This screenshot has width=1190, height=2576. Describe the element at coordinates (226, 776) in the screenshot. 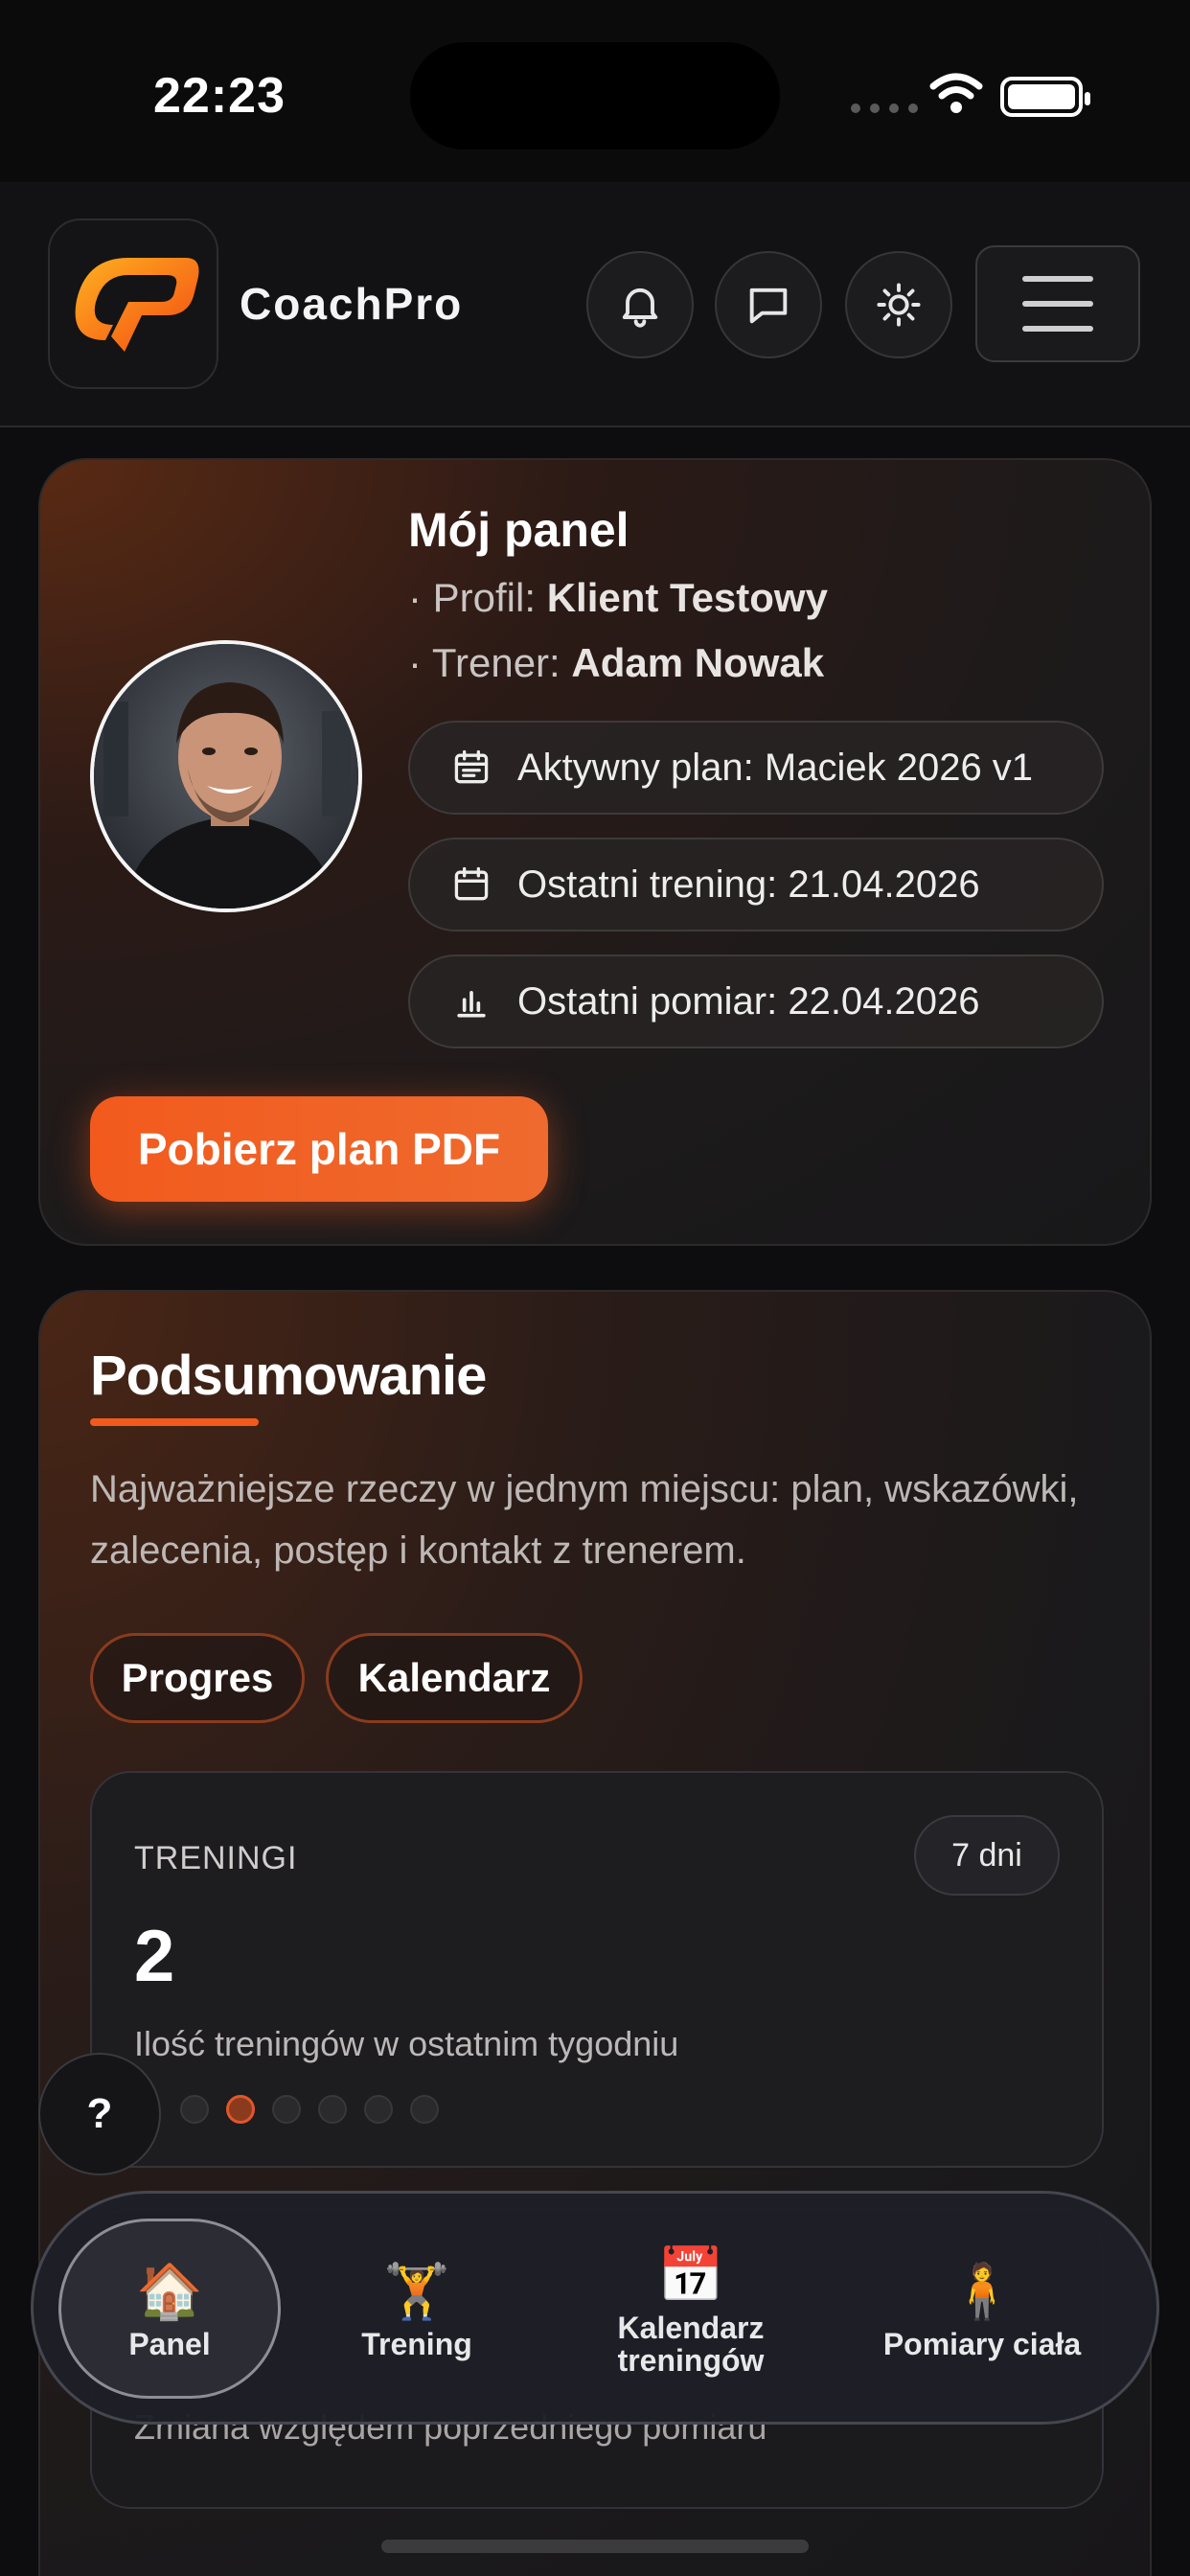

I see `avatar` at that location.